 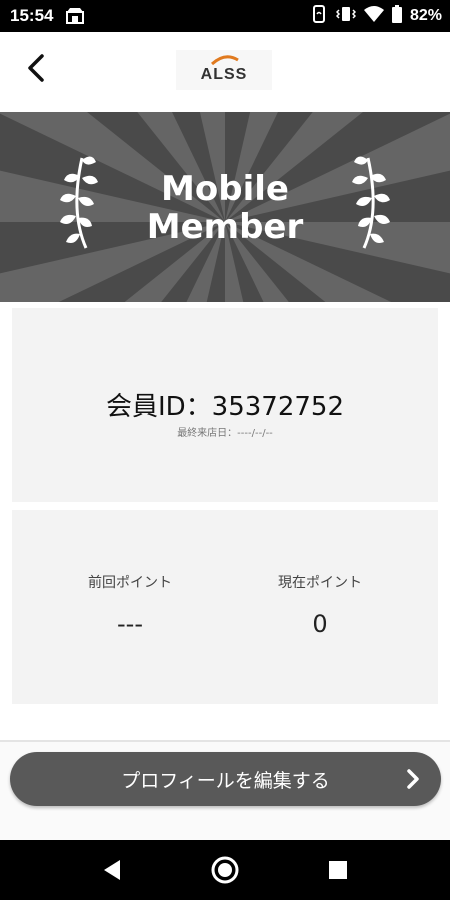 I want to click on triangle-back-icon, so click(x=112, y=870).